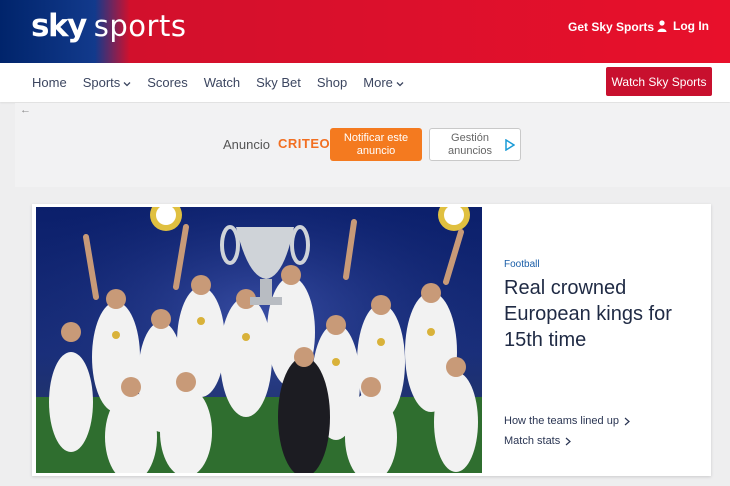 Image resolution: width=730 pixels, height=486 pixels. Describe the element at coordinates (167, 82) in the screenshot. I see `nav-item-scores: Scores` at that location.